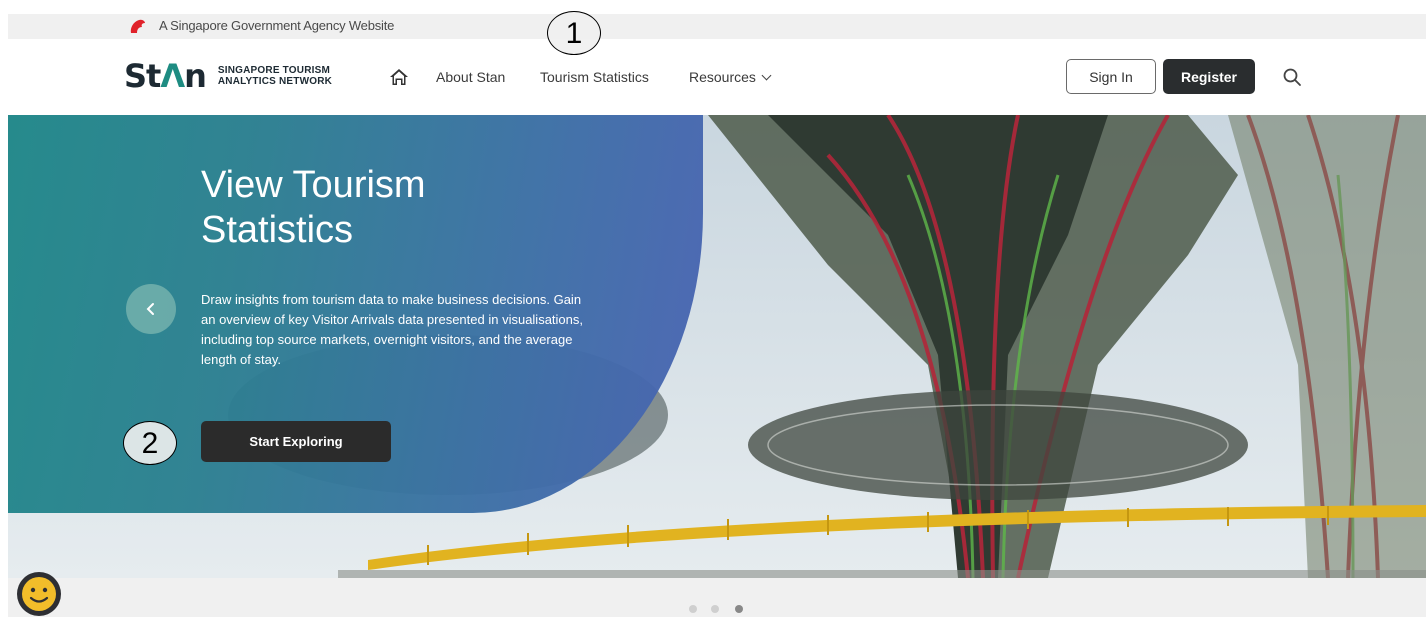  What do you see at coordinates (296, 441) in the screenshot?
I see `start-exploring-button: Start Exploring` at bounding box center [296, 441].